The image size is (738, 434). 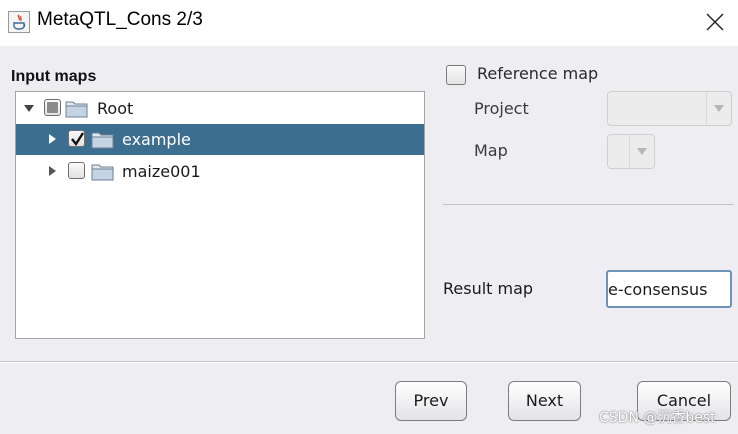 What do you see at coordinates (538, 73) in the screenshot?
I see `reference-map-label: Reference map` at bounding box center [538, 73].